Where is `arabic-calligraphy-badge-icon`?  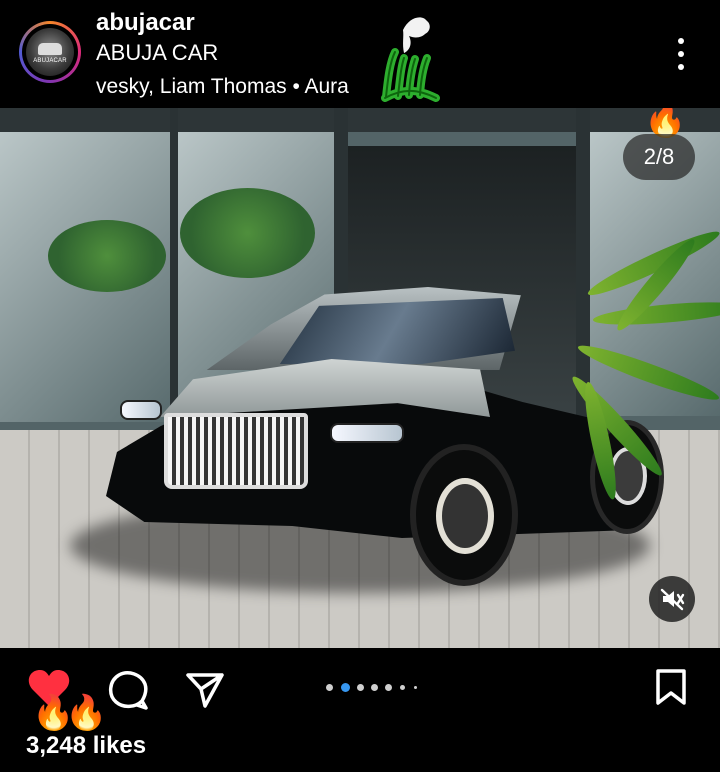 arabic-calligraphy-badge-icon is located at coordinates (410, 59).